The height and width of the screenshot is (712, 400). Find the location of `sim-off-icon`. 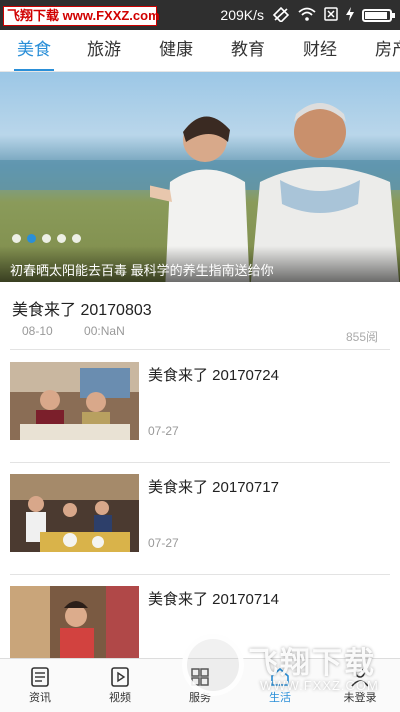

sim-off-icon is located at coordinates (331, 15).